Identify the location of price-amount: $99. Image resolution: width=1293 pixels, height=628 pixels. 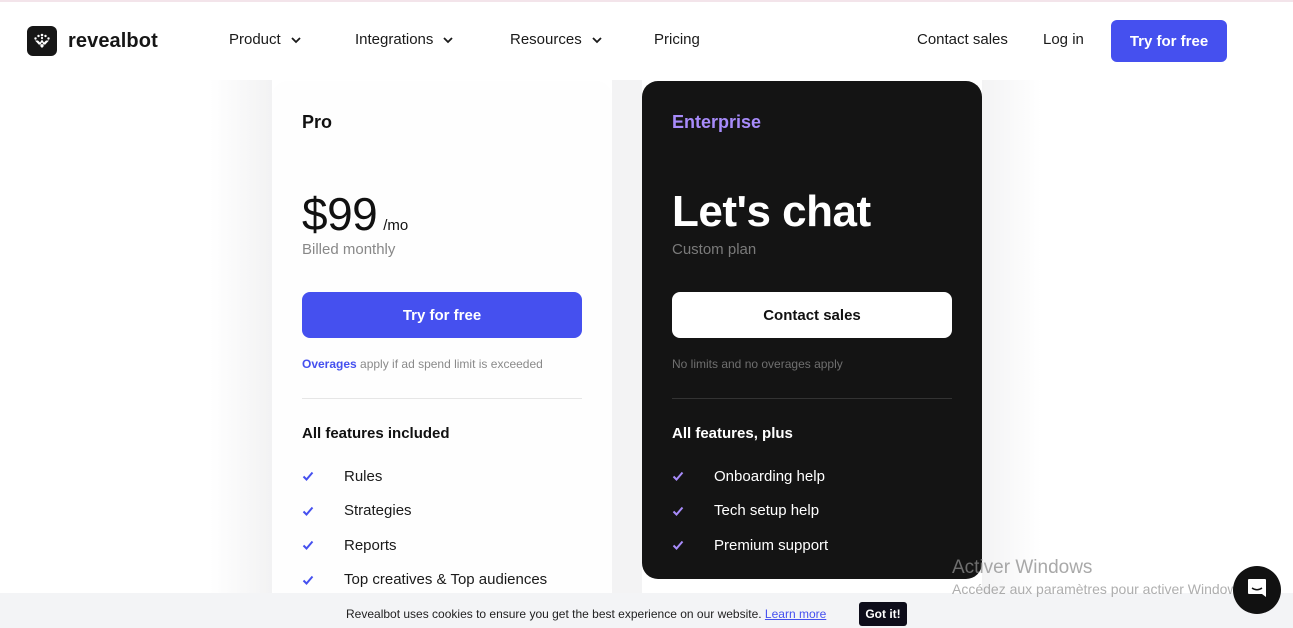
(340, 214).